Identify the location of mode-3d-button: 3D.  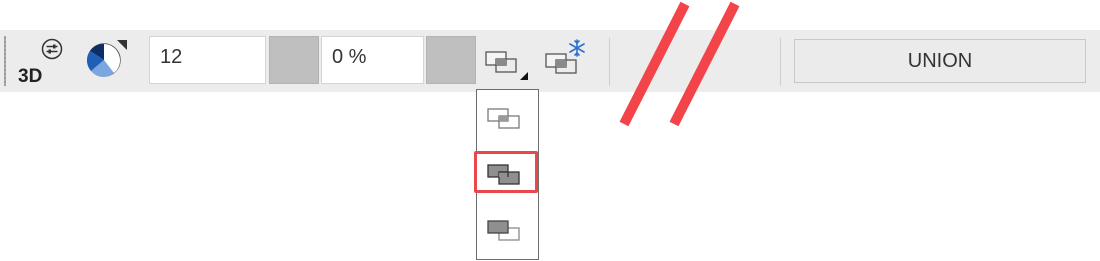
(42, 62).